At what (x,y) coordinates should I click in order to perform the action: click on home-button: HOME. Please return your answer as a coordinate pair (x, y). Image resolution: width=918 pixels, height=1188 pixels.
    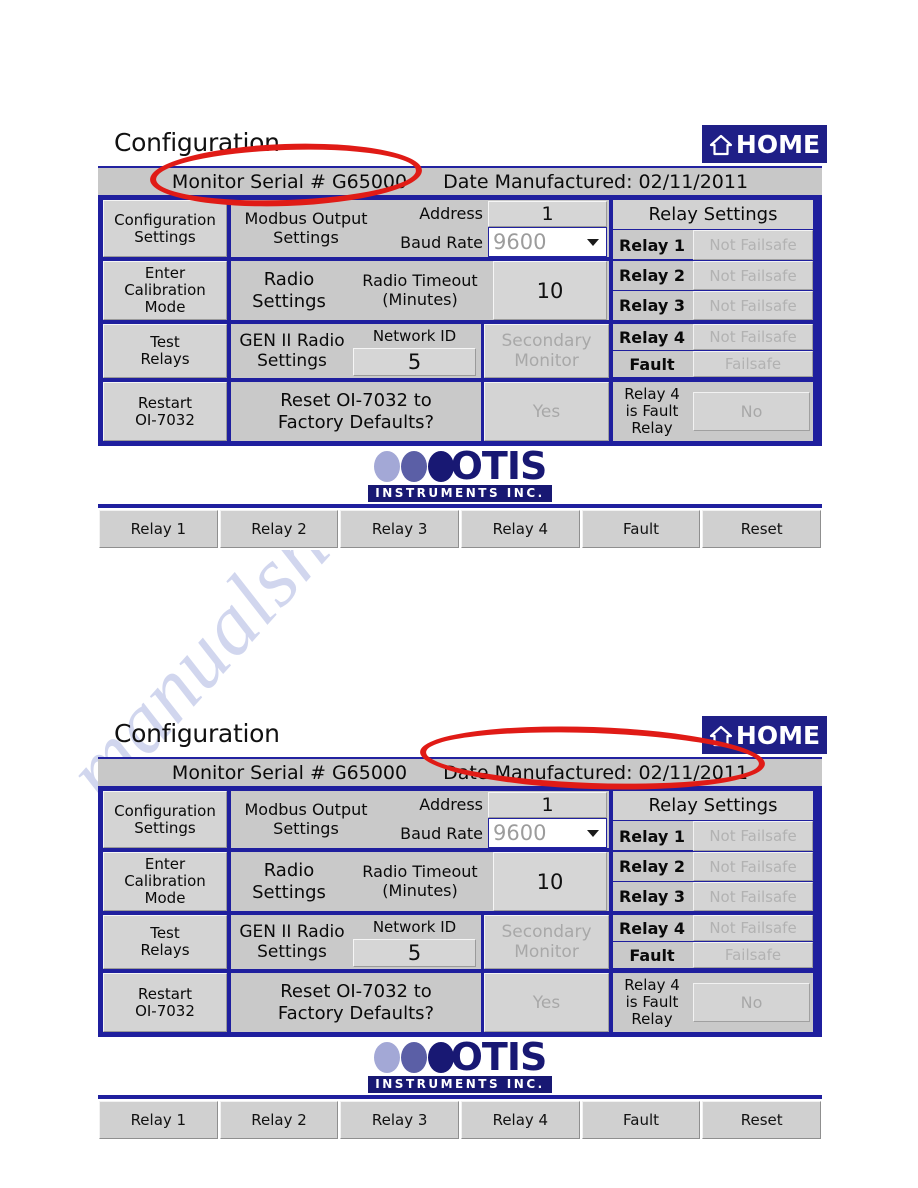
    Looking at the image, I should click on (764, 144).